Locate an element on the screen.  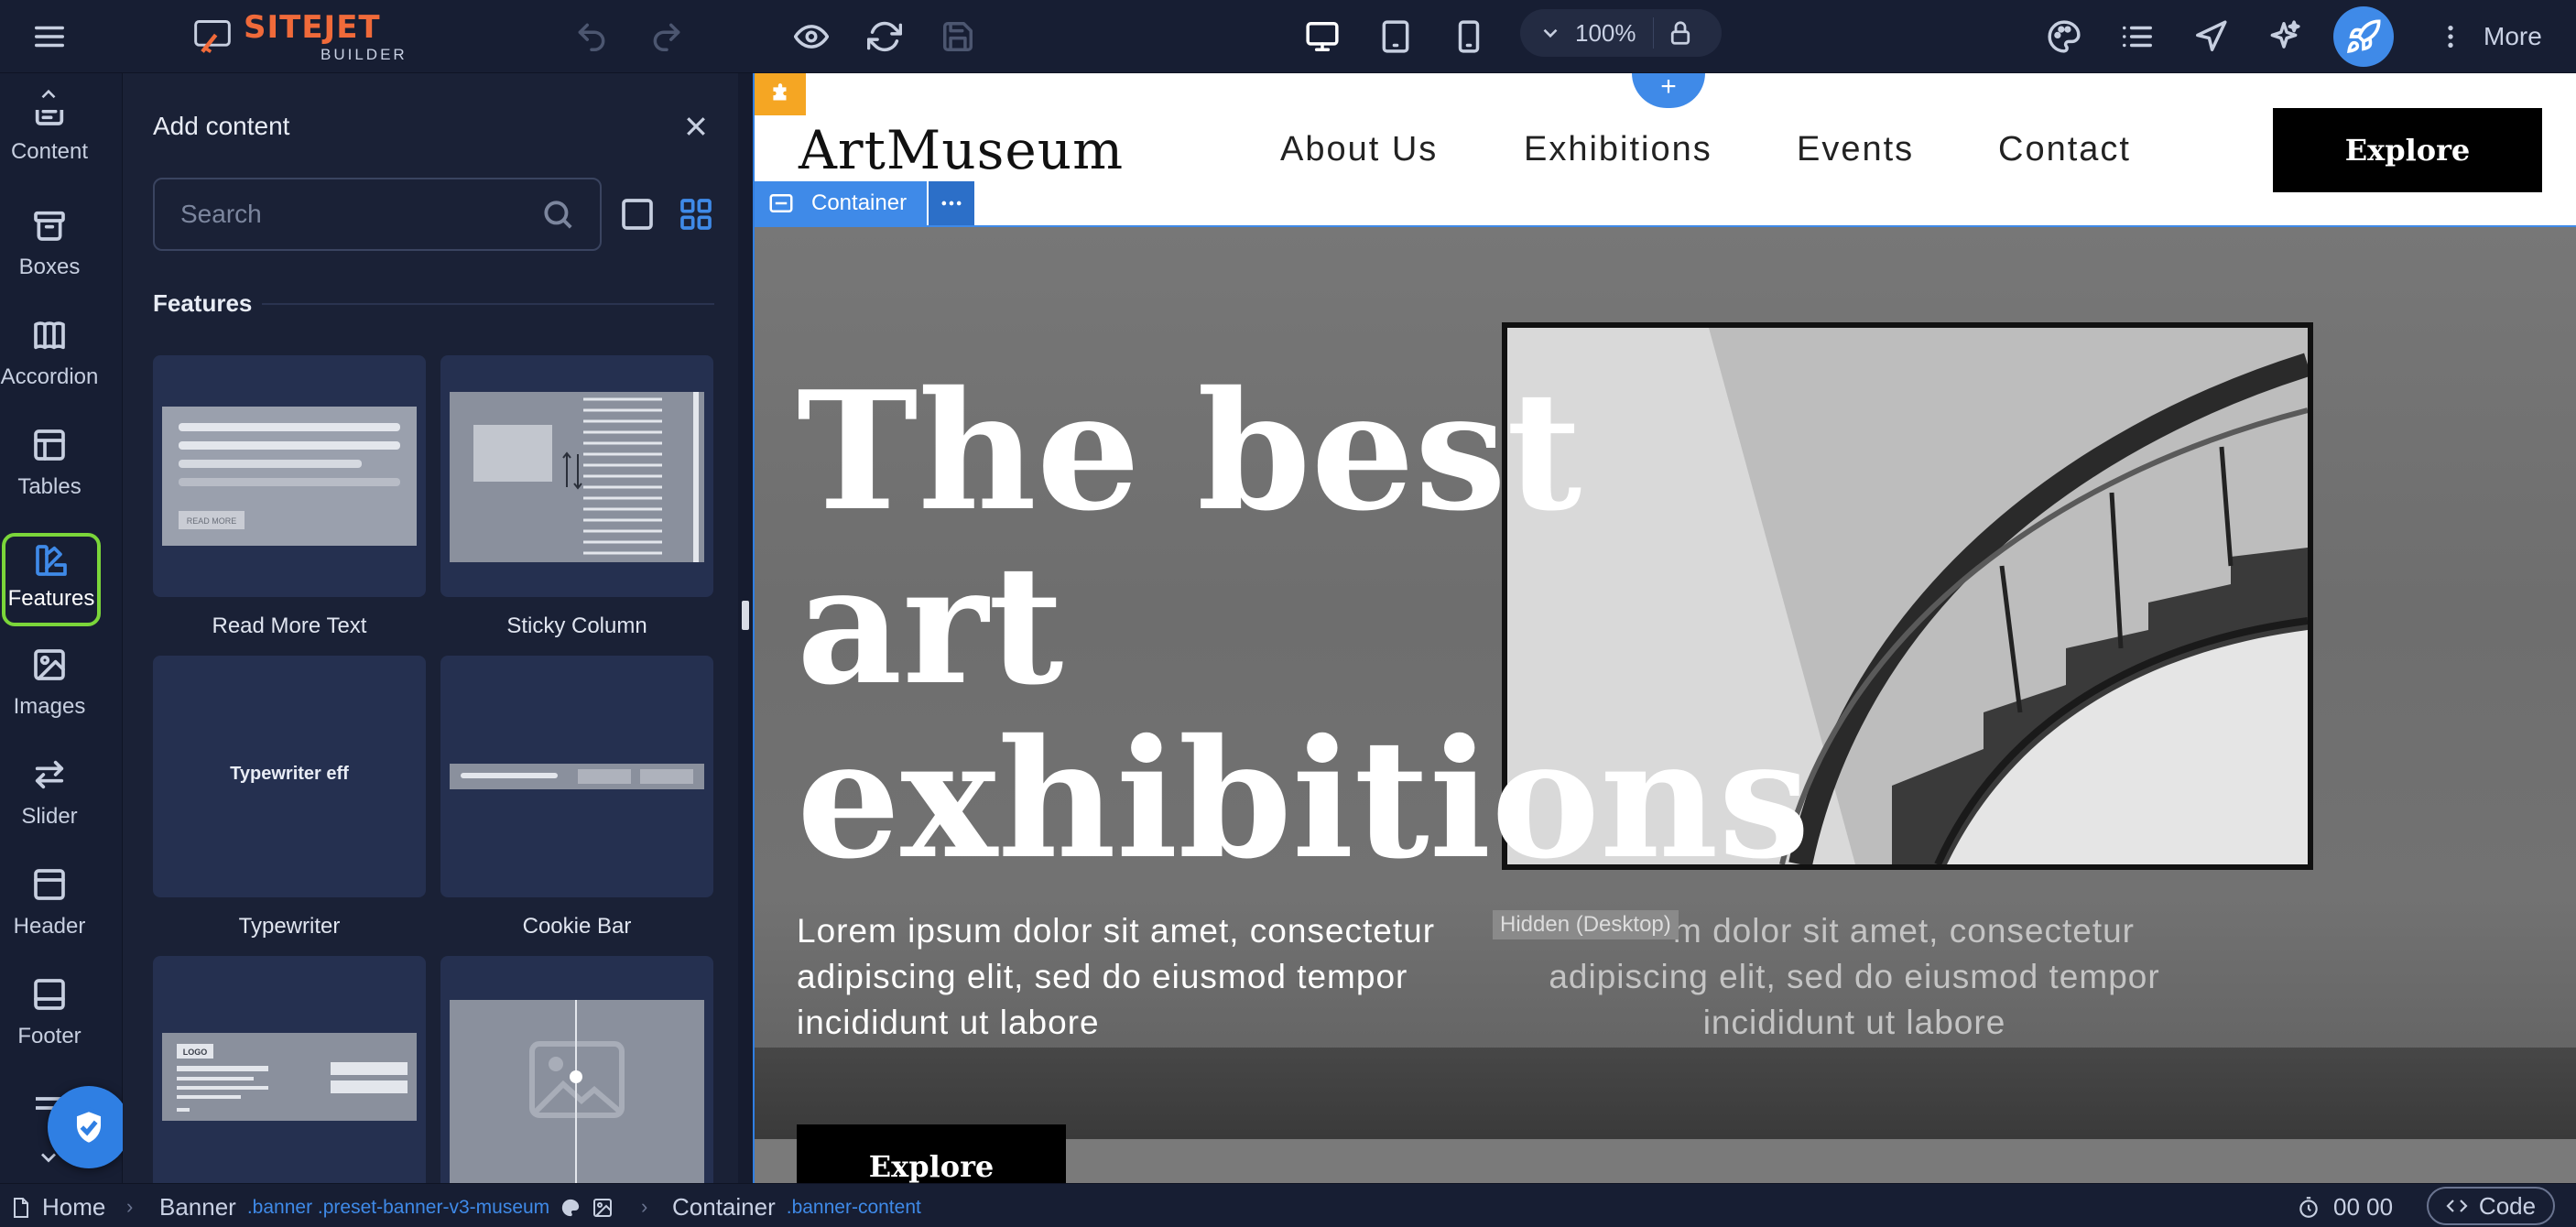
section-divider is located at coordinates (488, 304).